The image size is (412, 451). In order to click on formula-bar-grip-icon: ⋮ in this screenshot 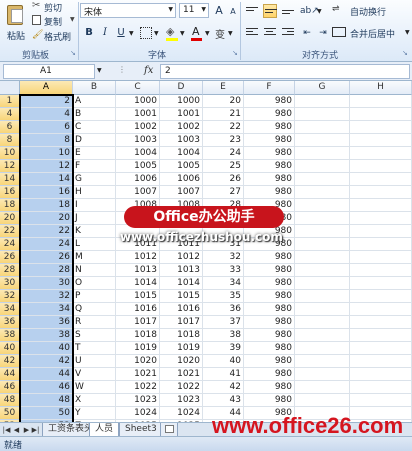, I will do `click(122, 69)`.